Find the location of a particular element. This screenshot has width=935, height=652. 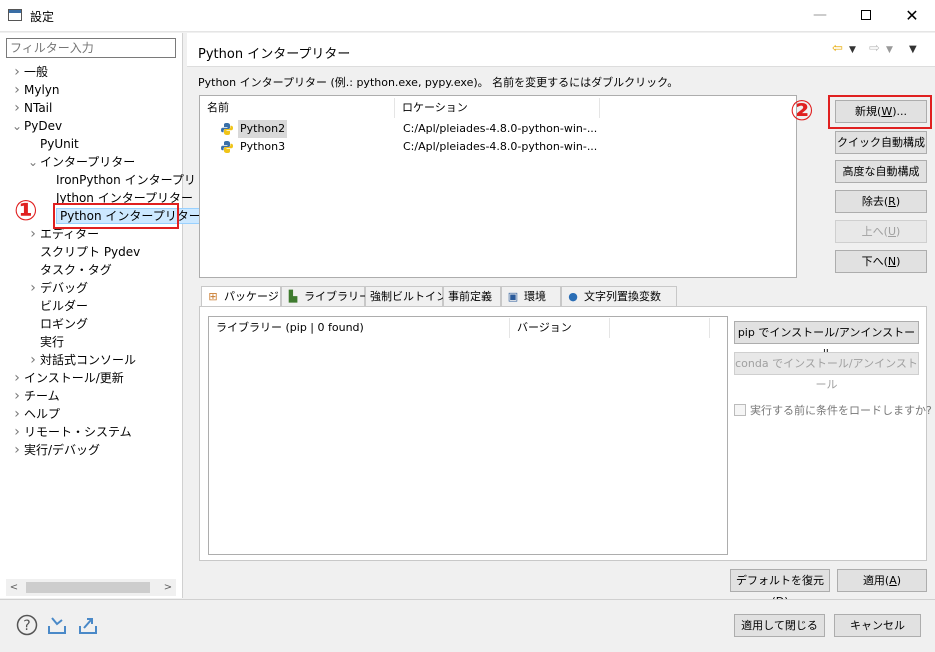

import-icon is located at coordinates (57, 625).